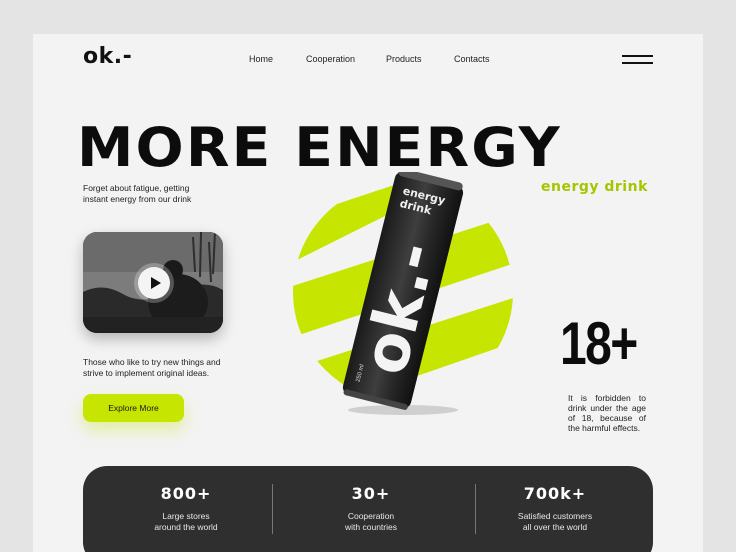 This screenshot has width=736, height=552. I want to click on stat-label-line: with countries, so click(371, 527).